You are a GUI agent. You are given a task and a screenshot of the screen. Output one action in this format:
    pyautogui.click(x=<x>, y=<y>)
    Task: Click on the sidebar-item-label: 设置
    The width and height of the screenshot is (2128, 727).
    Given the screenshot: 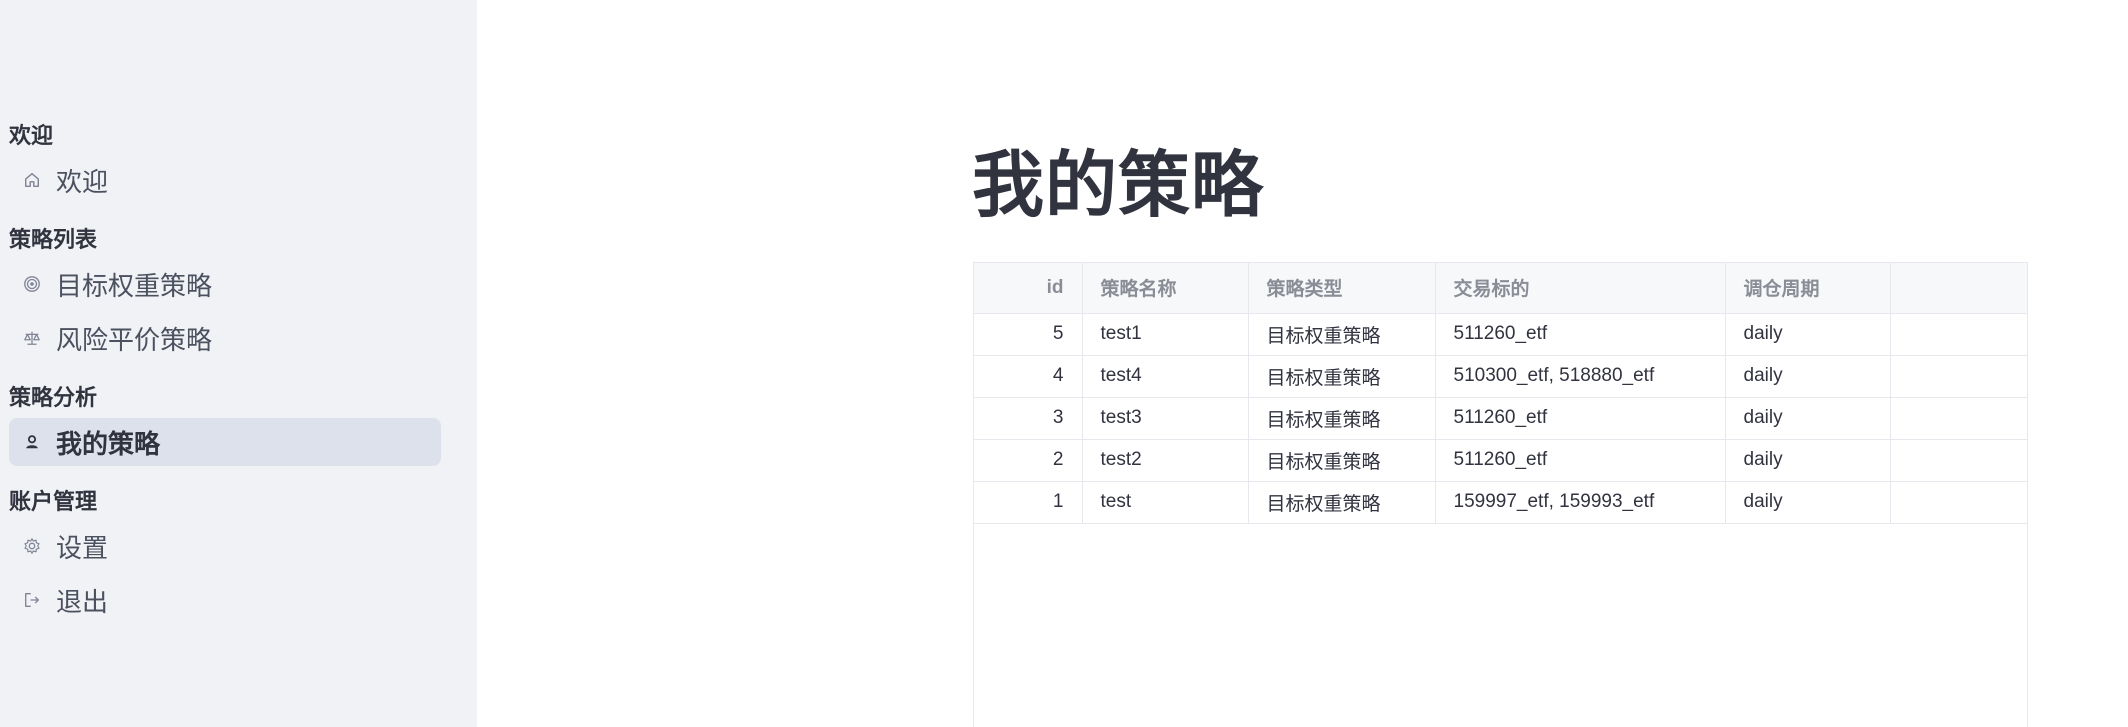 What is the action you would take?
    pyautogui.click(x=82, y=547)
    